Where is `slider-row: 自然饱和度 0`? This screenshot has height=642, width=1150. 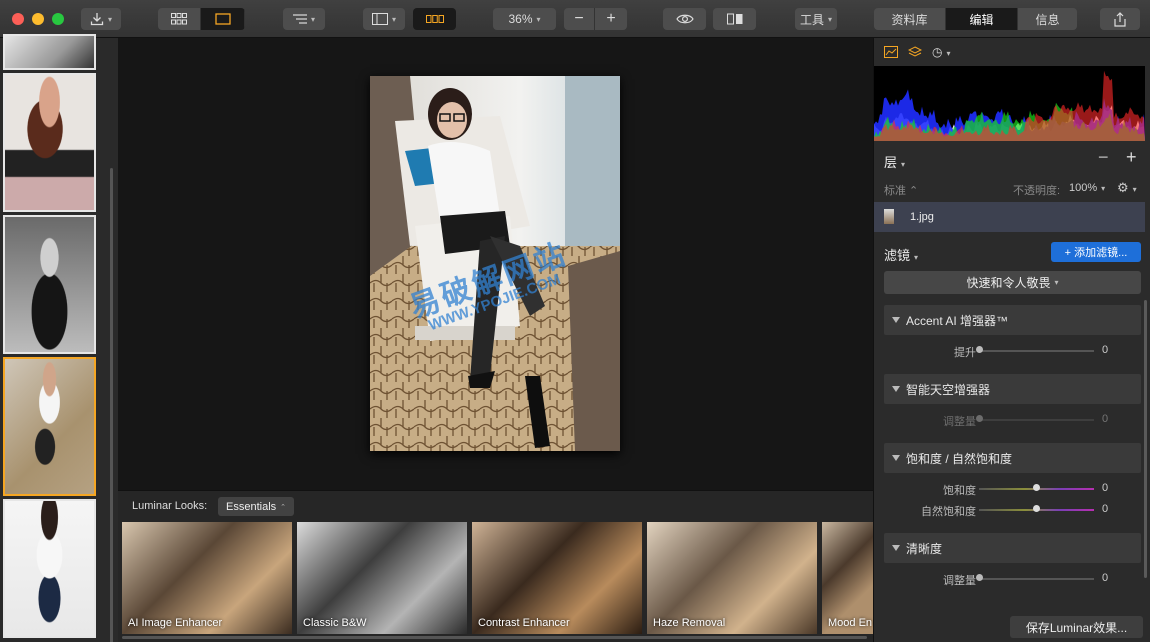 slider-row: 自然饱和度 0 is located at coordinates (1012, 510).